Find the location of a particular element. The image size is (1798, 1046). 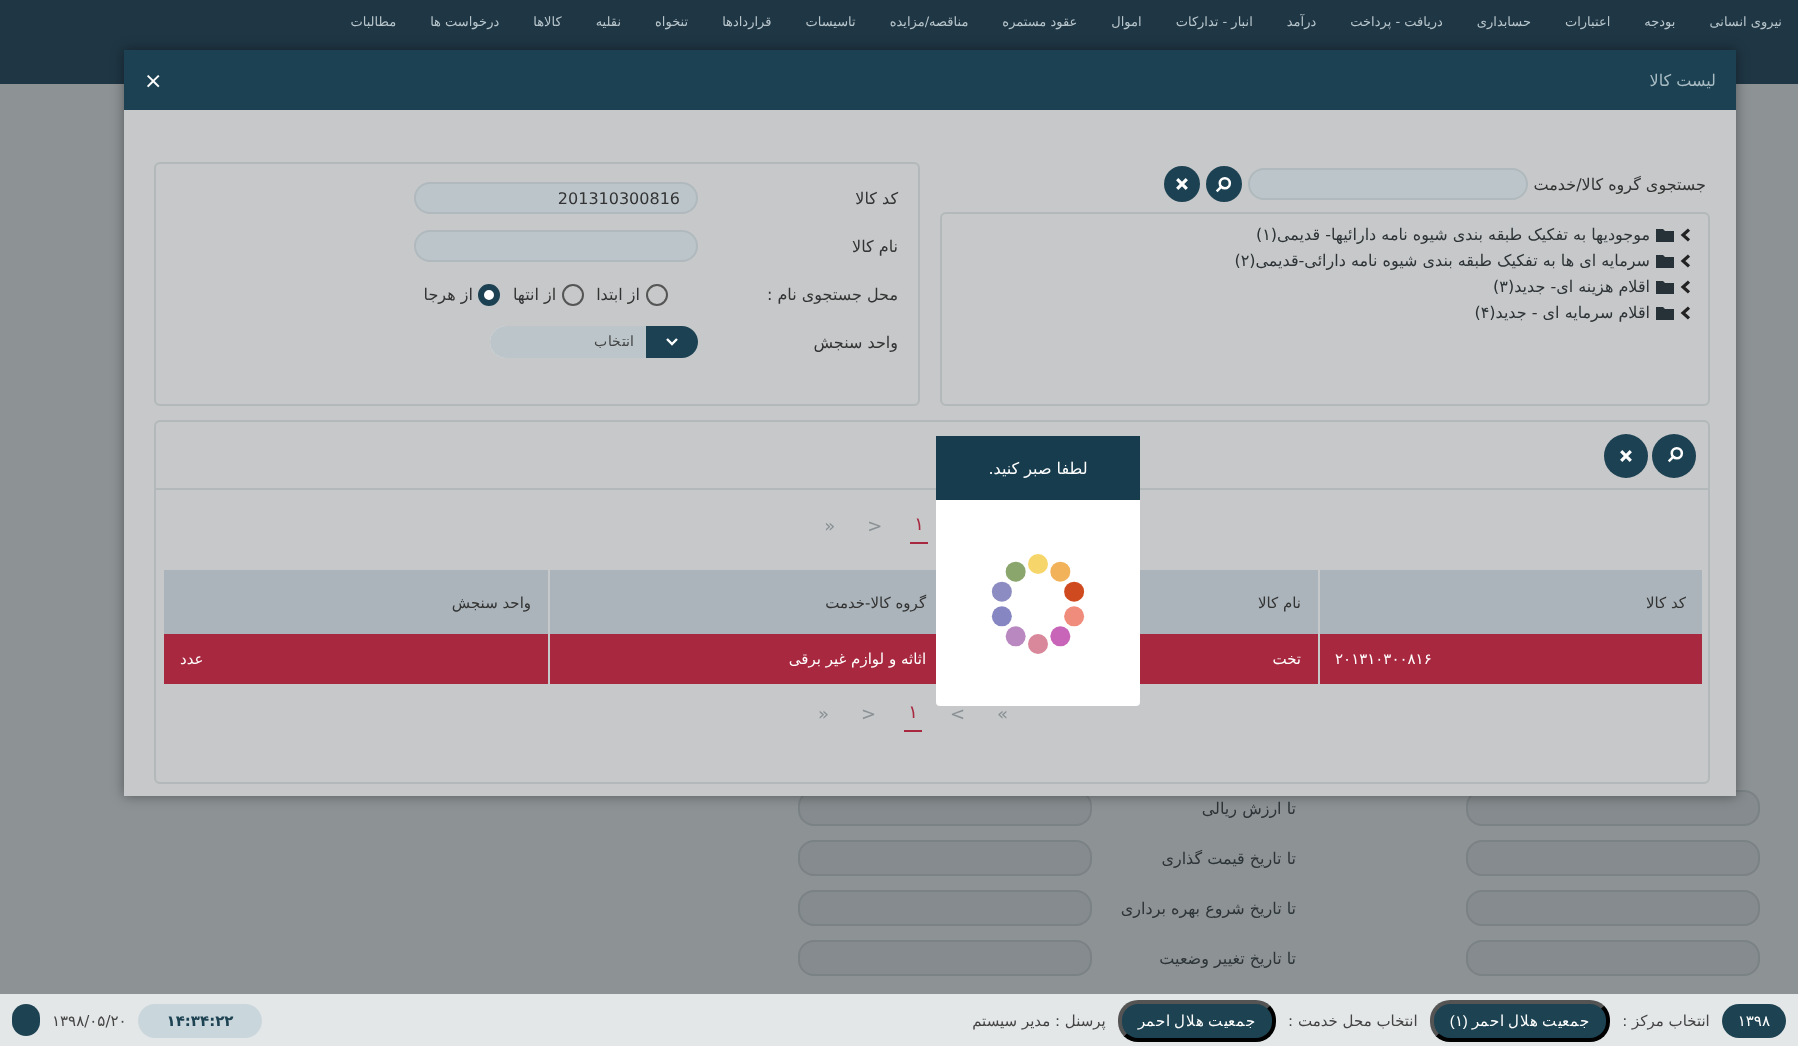

tree-item: اقلام سرمایه ای - جدید(۴) is located at coordinates (1562, 313).